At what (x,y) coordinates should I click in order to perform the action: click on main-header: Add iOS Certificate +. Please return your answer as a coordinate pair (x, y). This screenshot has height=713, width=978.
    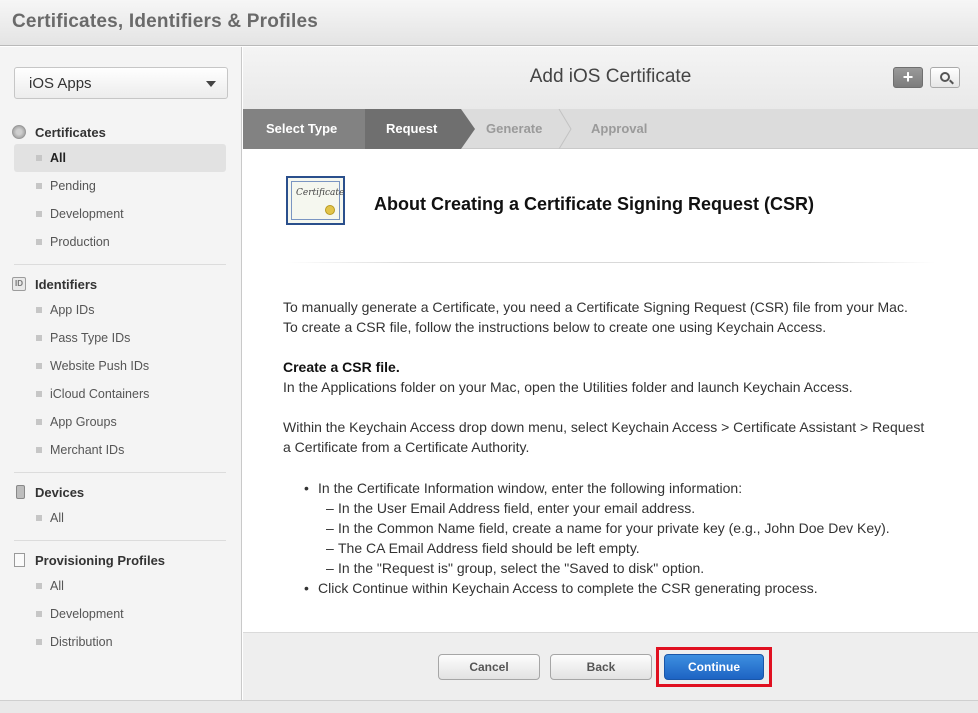
    Looking at the image, I should click on (610, 78).